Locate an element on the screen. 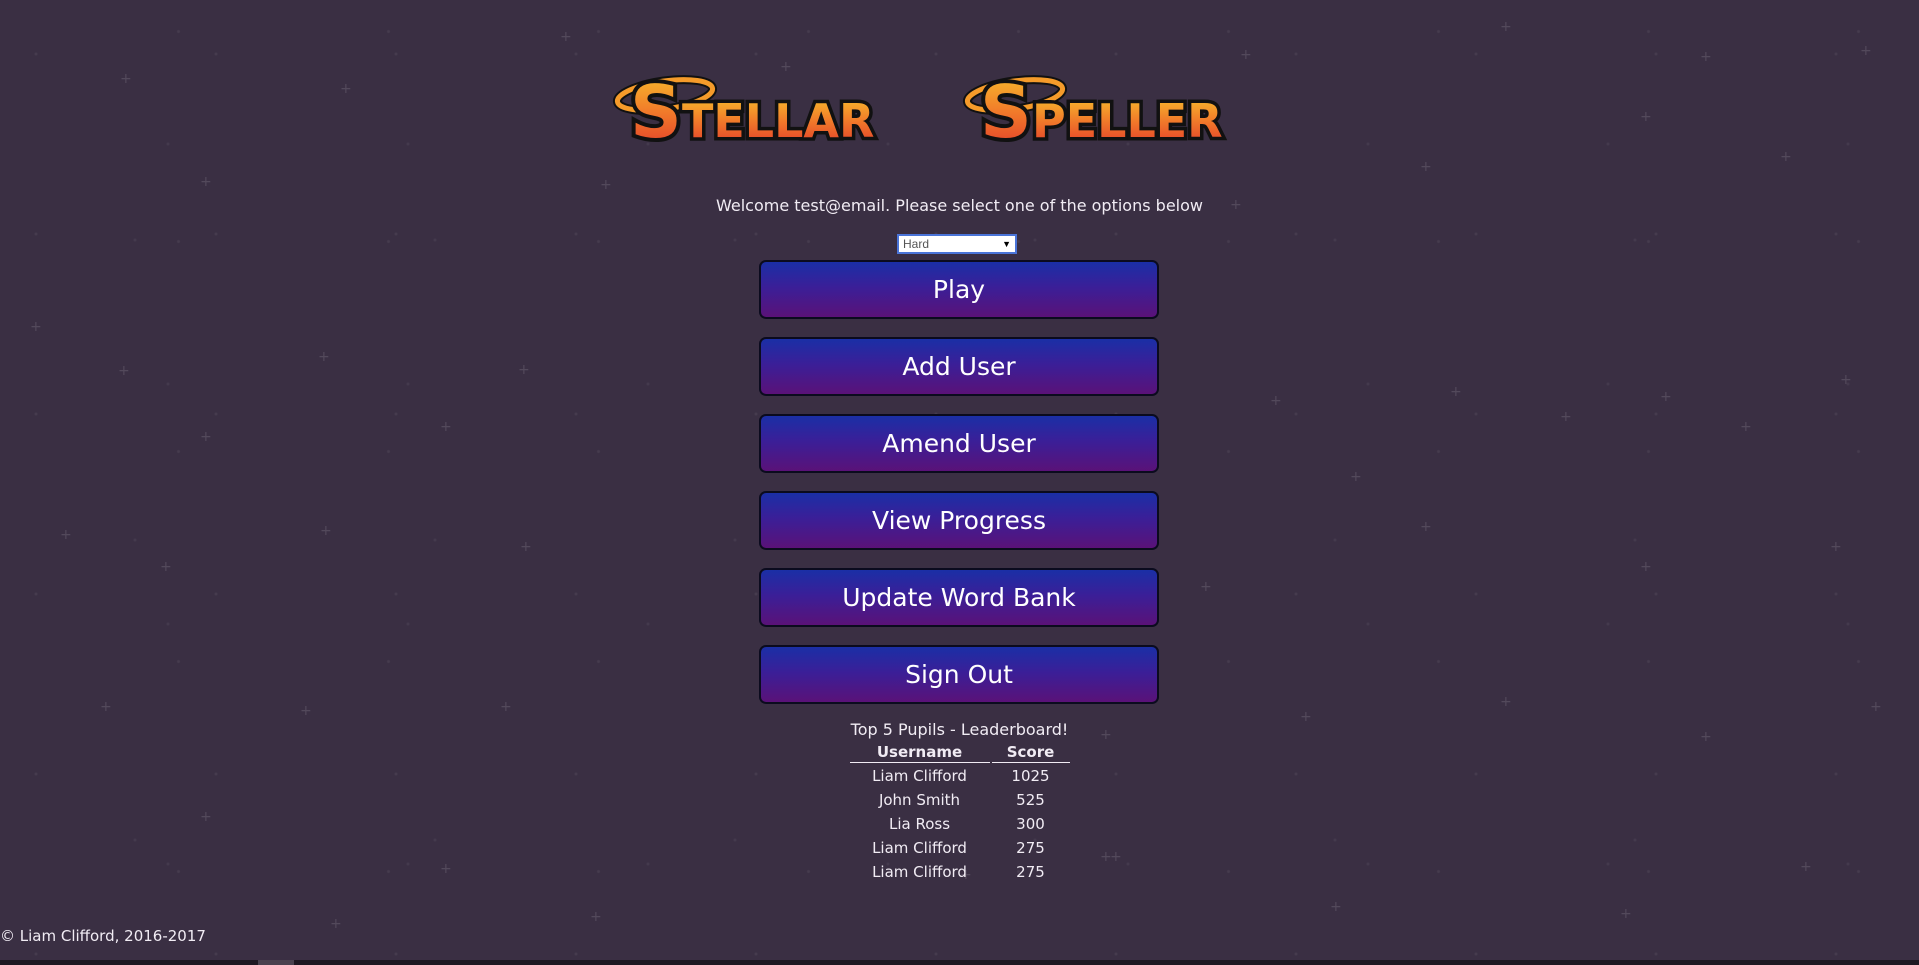  view-progress-button: View Progress is located at coordinates (959, 520).